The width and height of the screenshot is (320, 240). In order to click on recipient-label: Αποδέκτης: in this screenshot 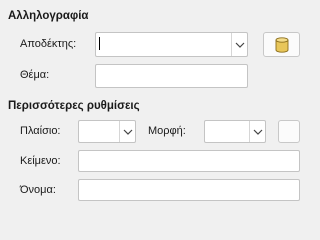, I will do `click(48, 44)`.